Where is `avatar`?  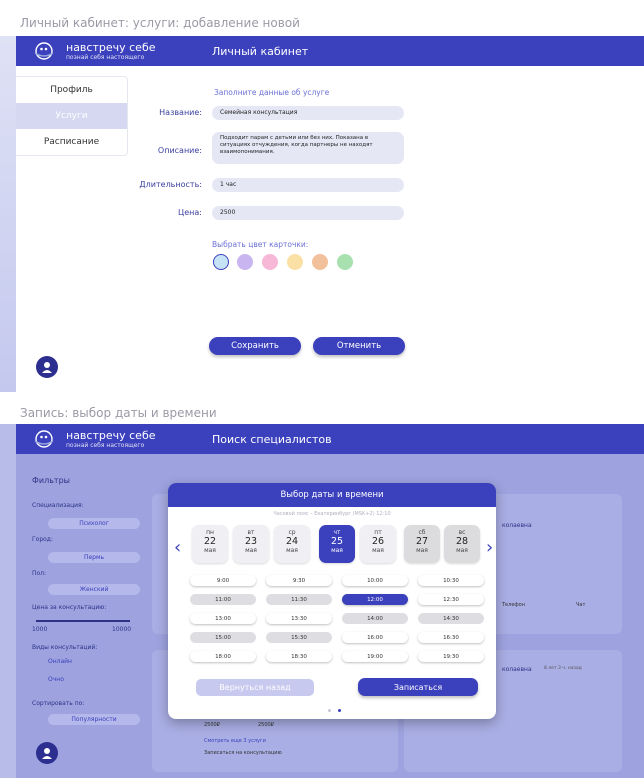 avatar is located at coordinates (47, 367).